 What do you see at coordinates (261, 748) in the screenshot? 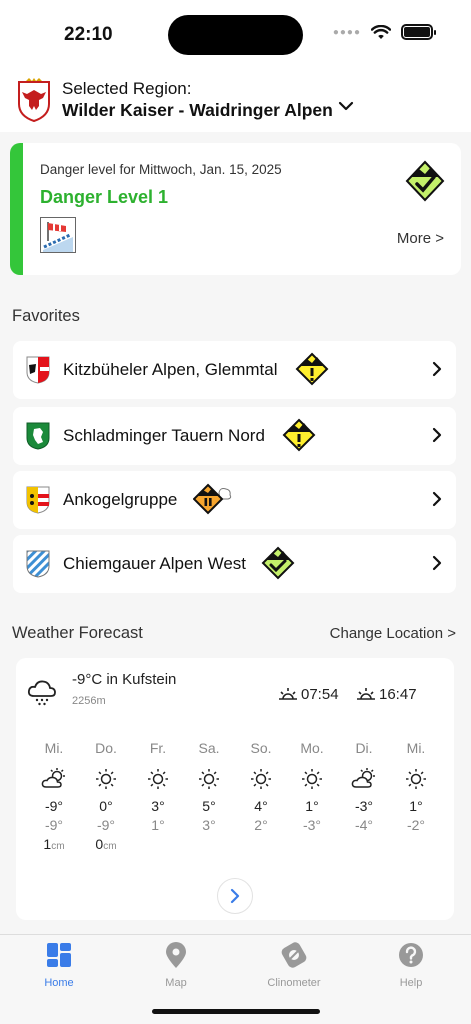
I see `day-name: So.` at bounding box center [261, 748].